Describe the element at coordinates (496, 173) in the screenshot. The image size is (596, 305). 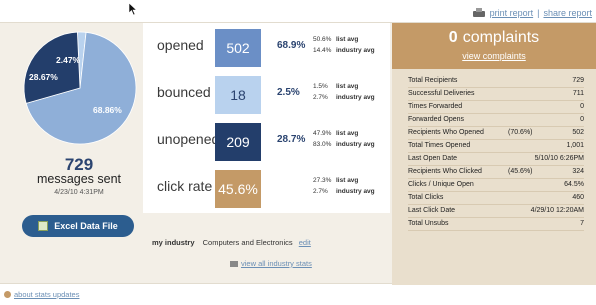
I see `complaints-stat-row: Recipients Who Clicked (45.6%) 324` at that location.